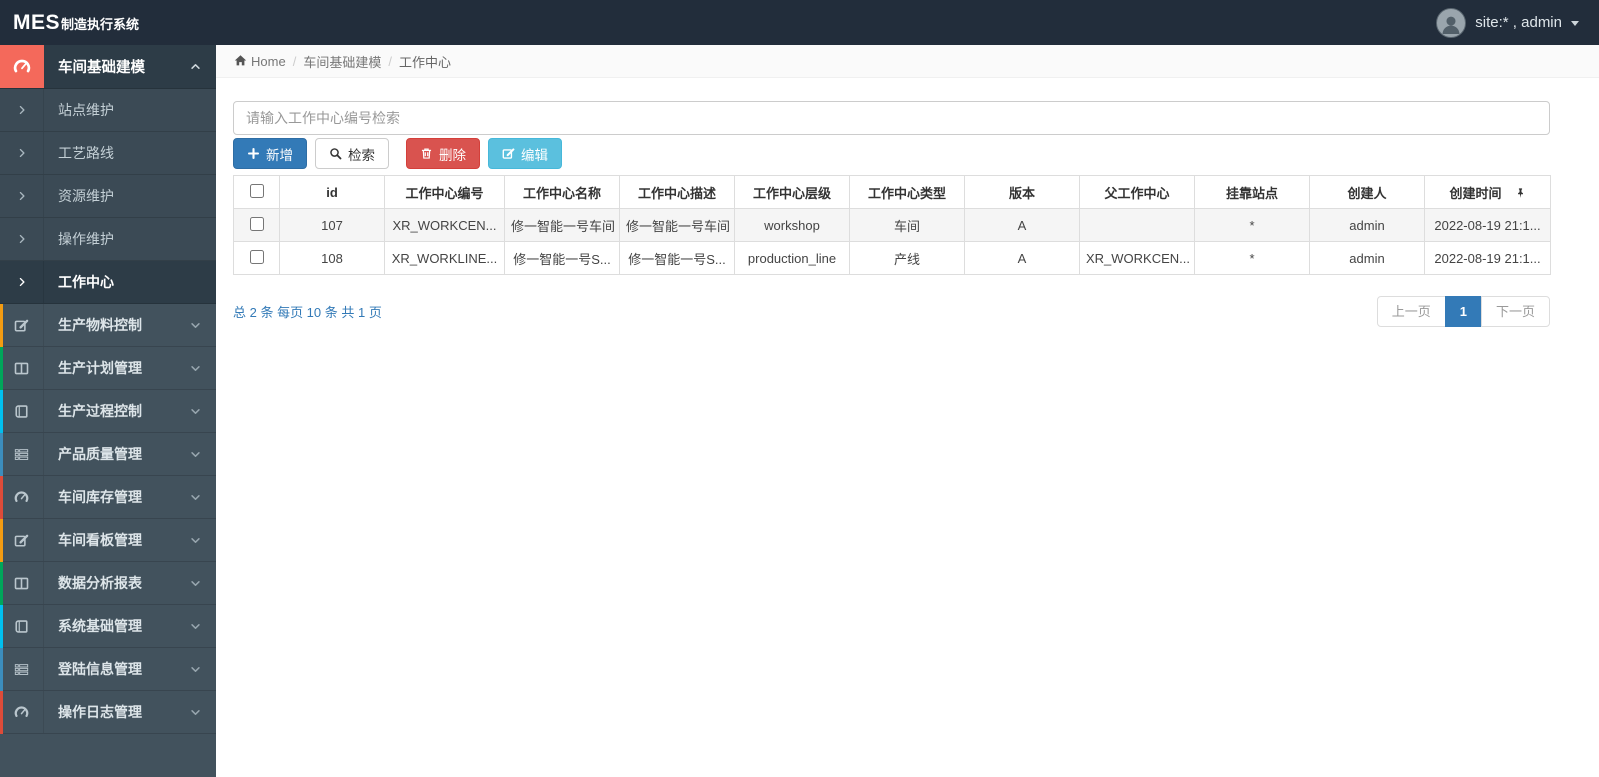 The height and width of the screenshot is (777, 1599). I want to click on sidebar-item-login-info-management: 登陆信息管理, so click(108, 669).